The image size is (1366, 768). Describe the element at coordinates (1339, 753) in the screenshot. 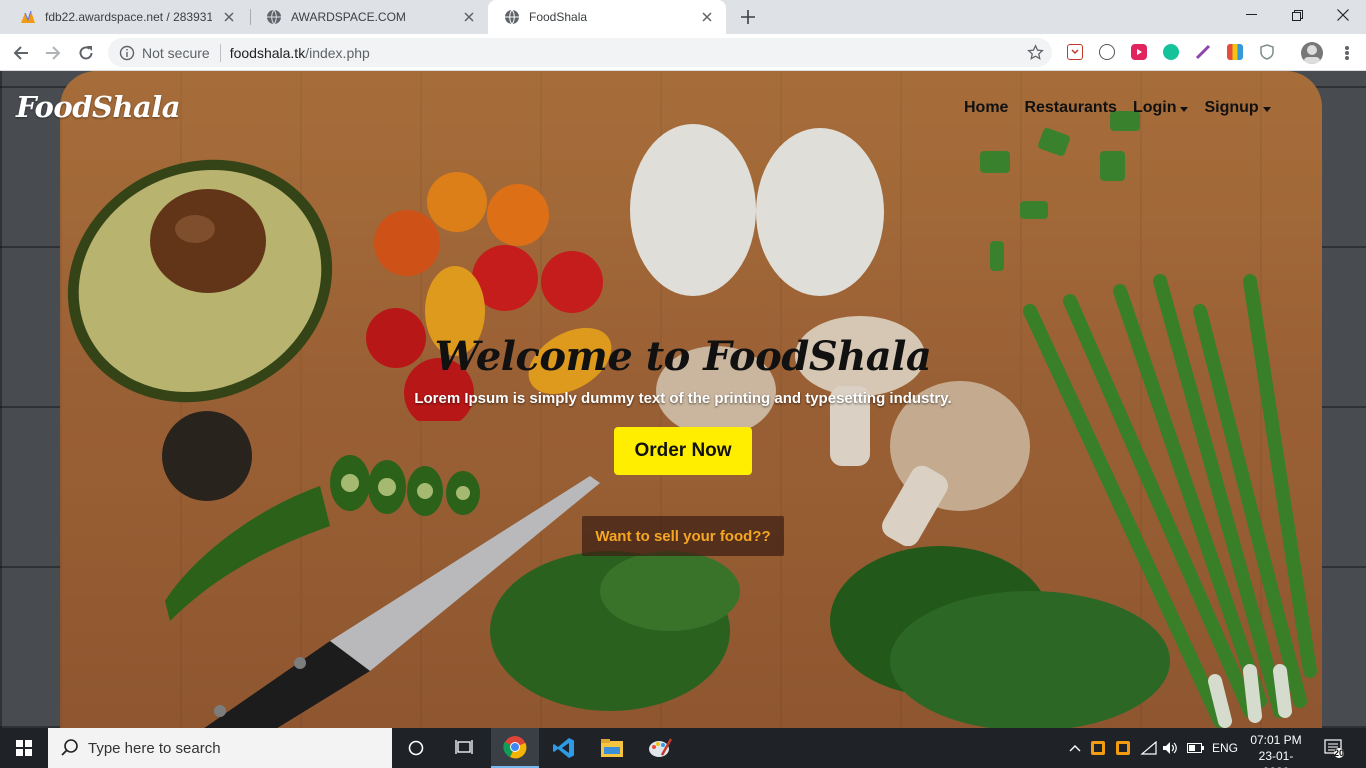

I see `notification-count: 20` at that location.